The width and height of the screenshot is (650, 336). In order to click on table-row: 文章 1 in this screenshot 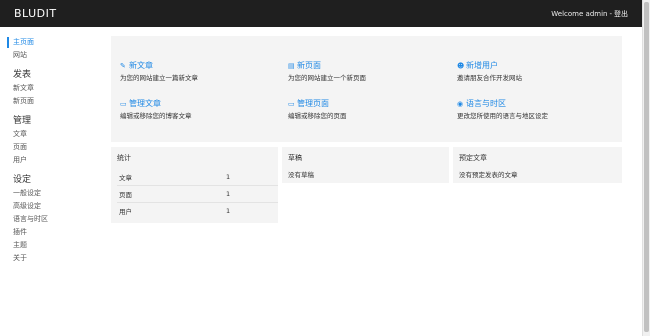, I will do `click(197, 177)`.